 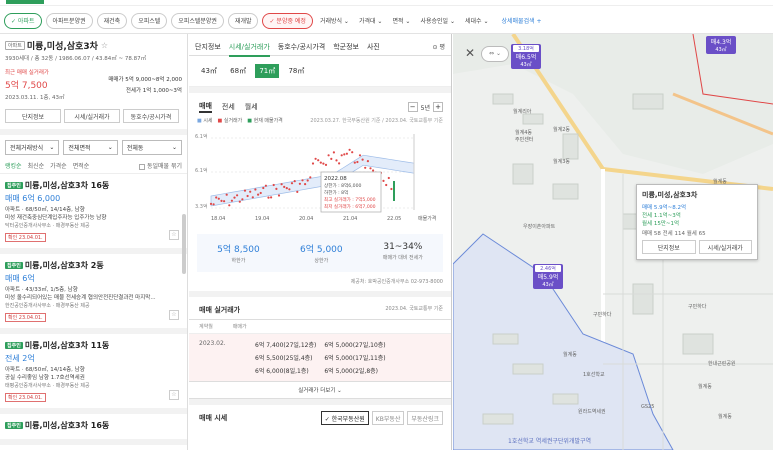 What do you see at coordinates (335, 179) in the screenshot?
I see `tooltip-line: 2022.08` at bounding box center [335, 179].